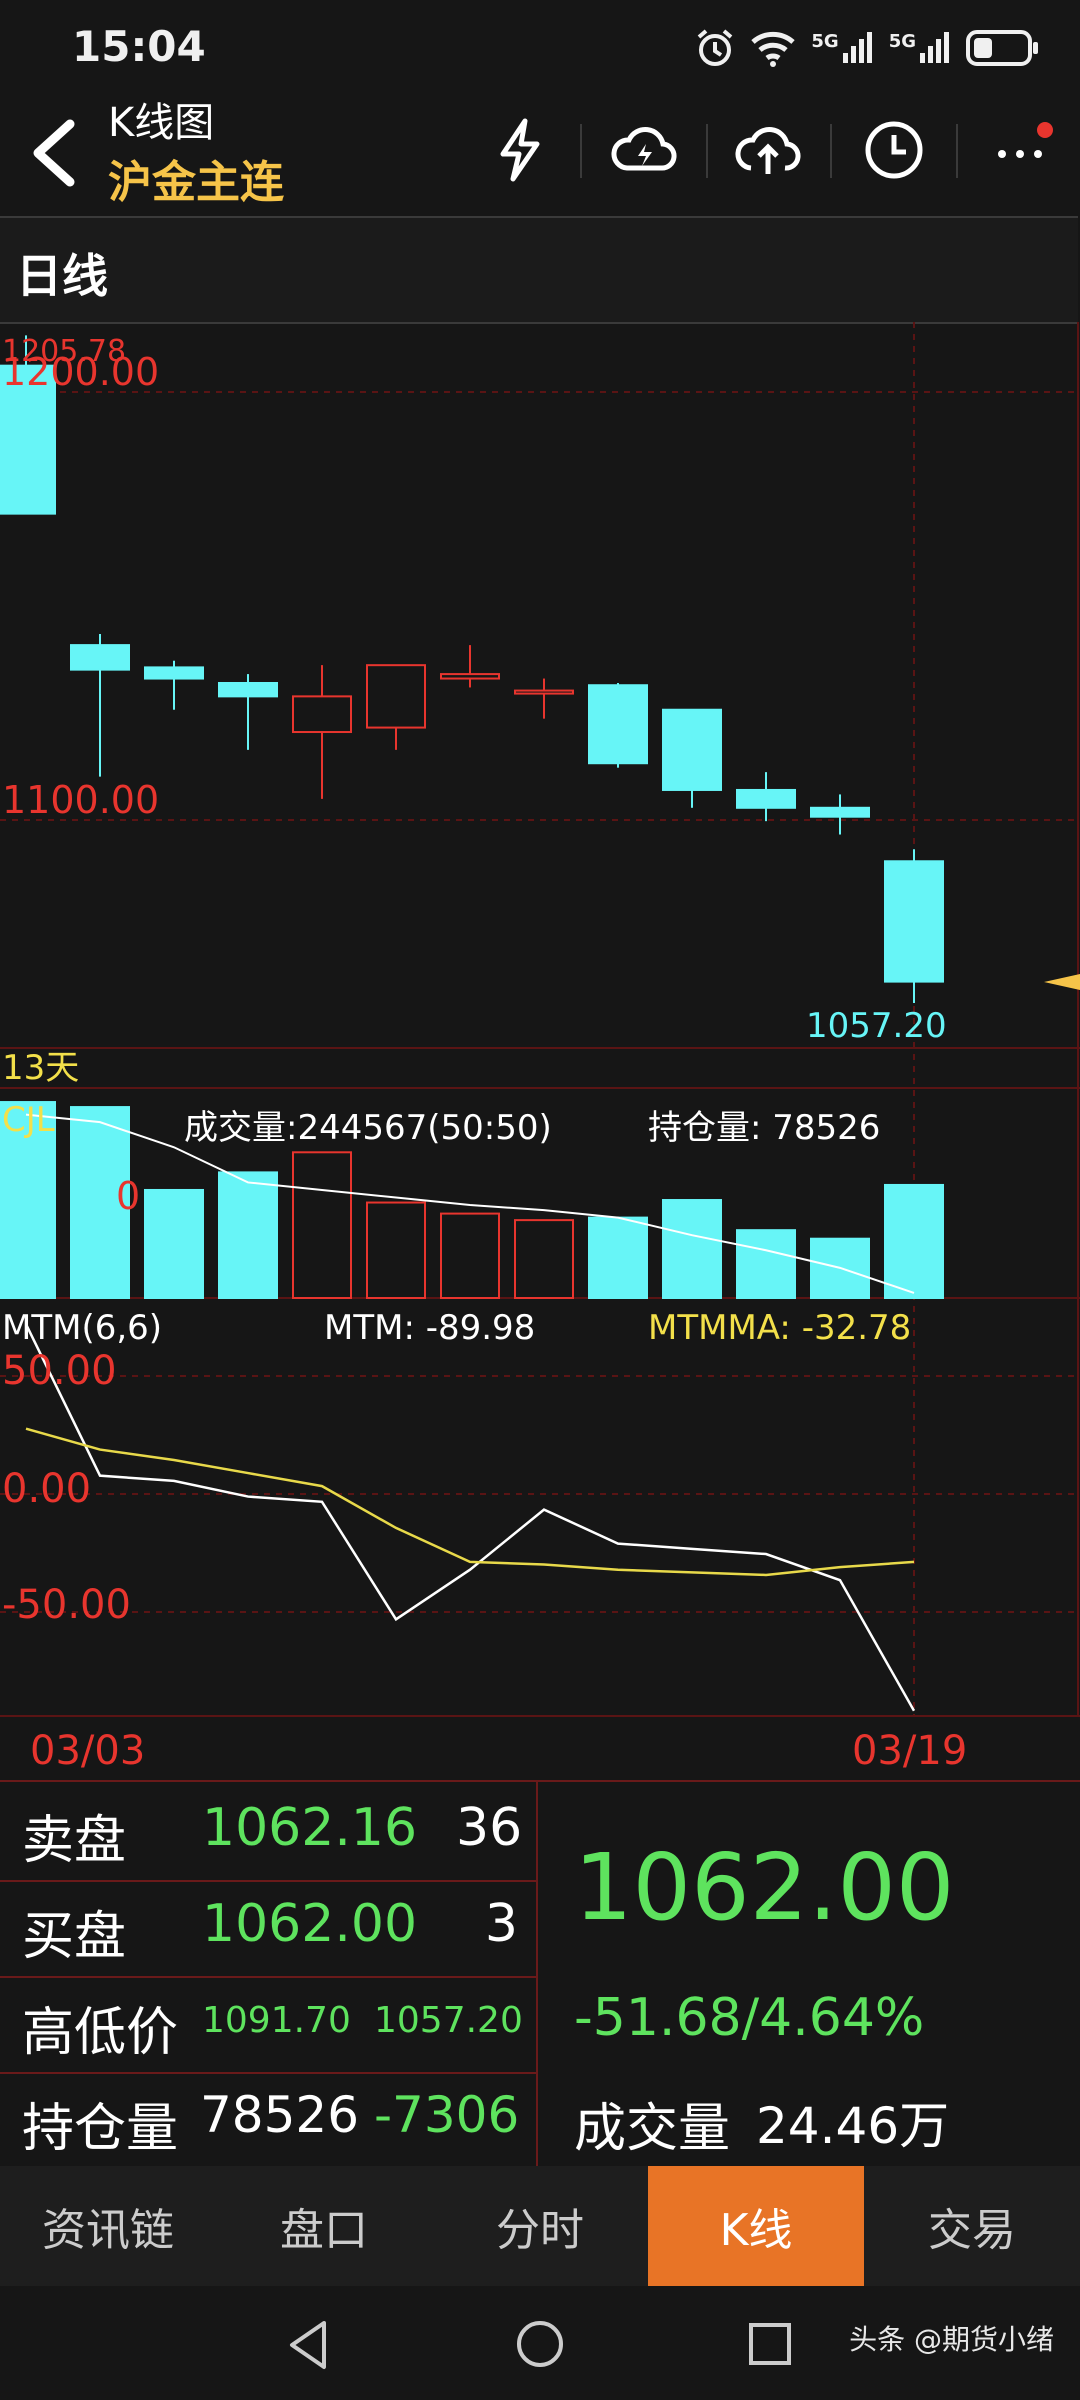  Describe the element at coordinates (764, 1887) in the screenshot. I see `last-price: 1062.00` at that location.